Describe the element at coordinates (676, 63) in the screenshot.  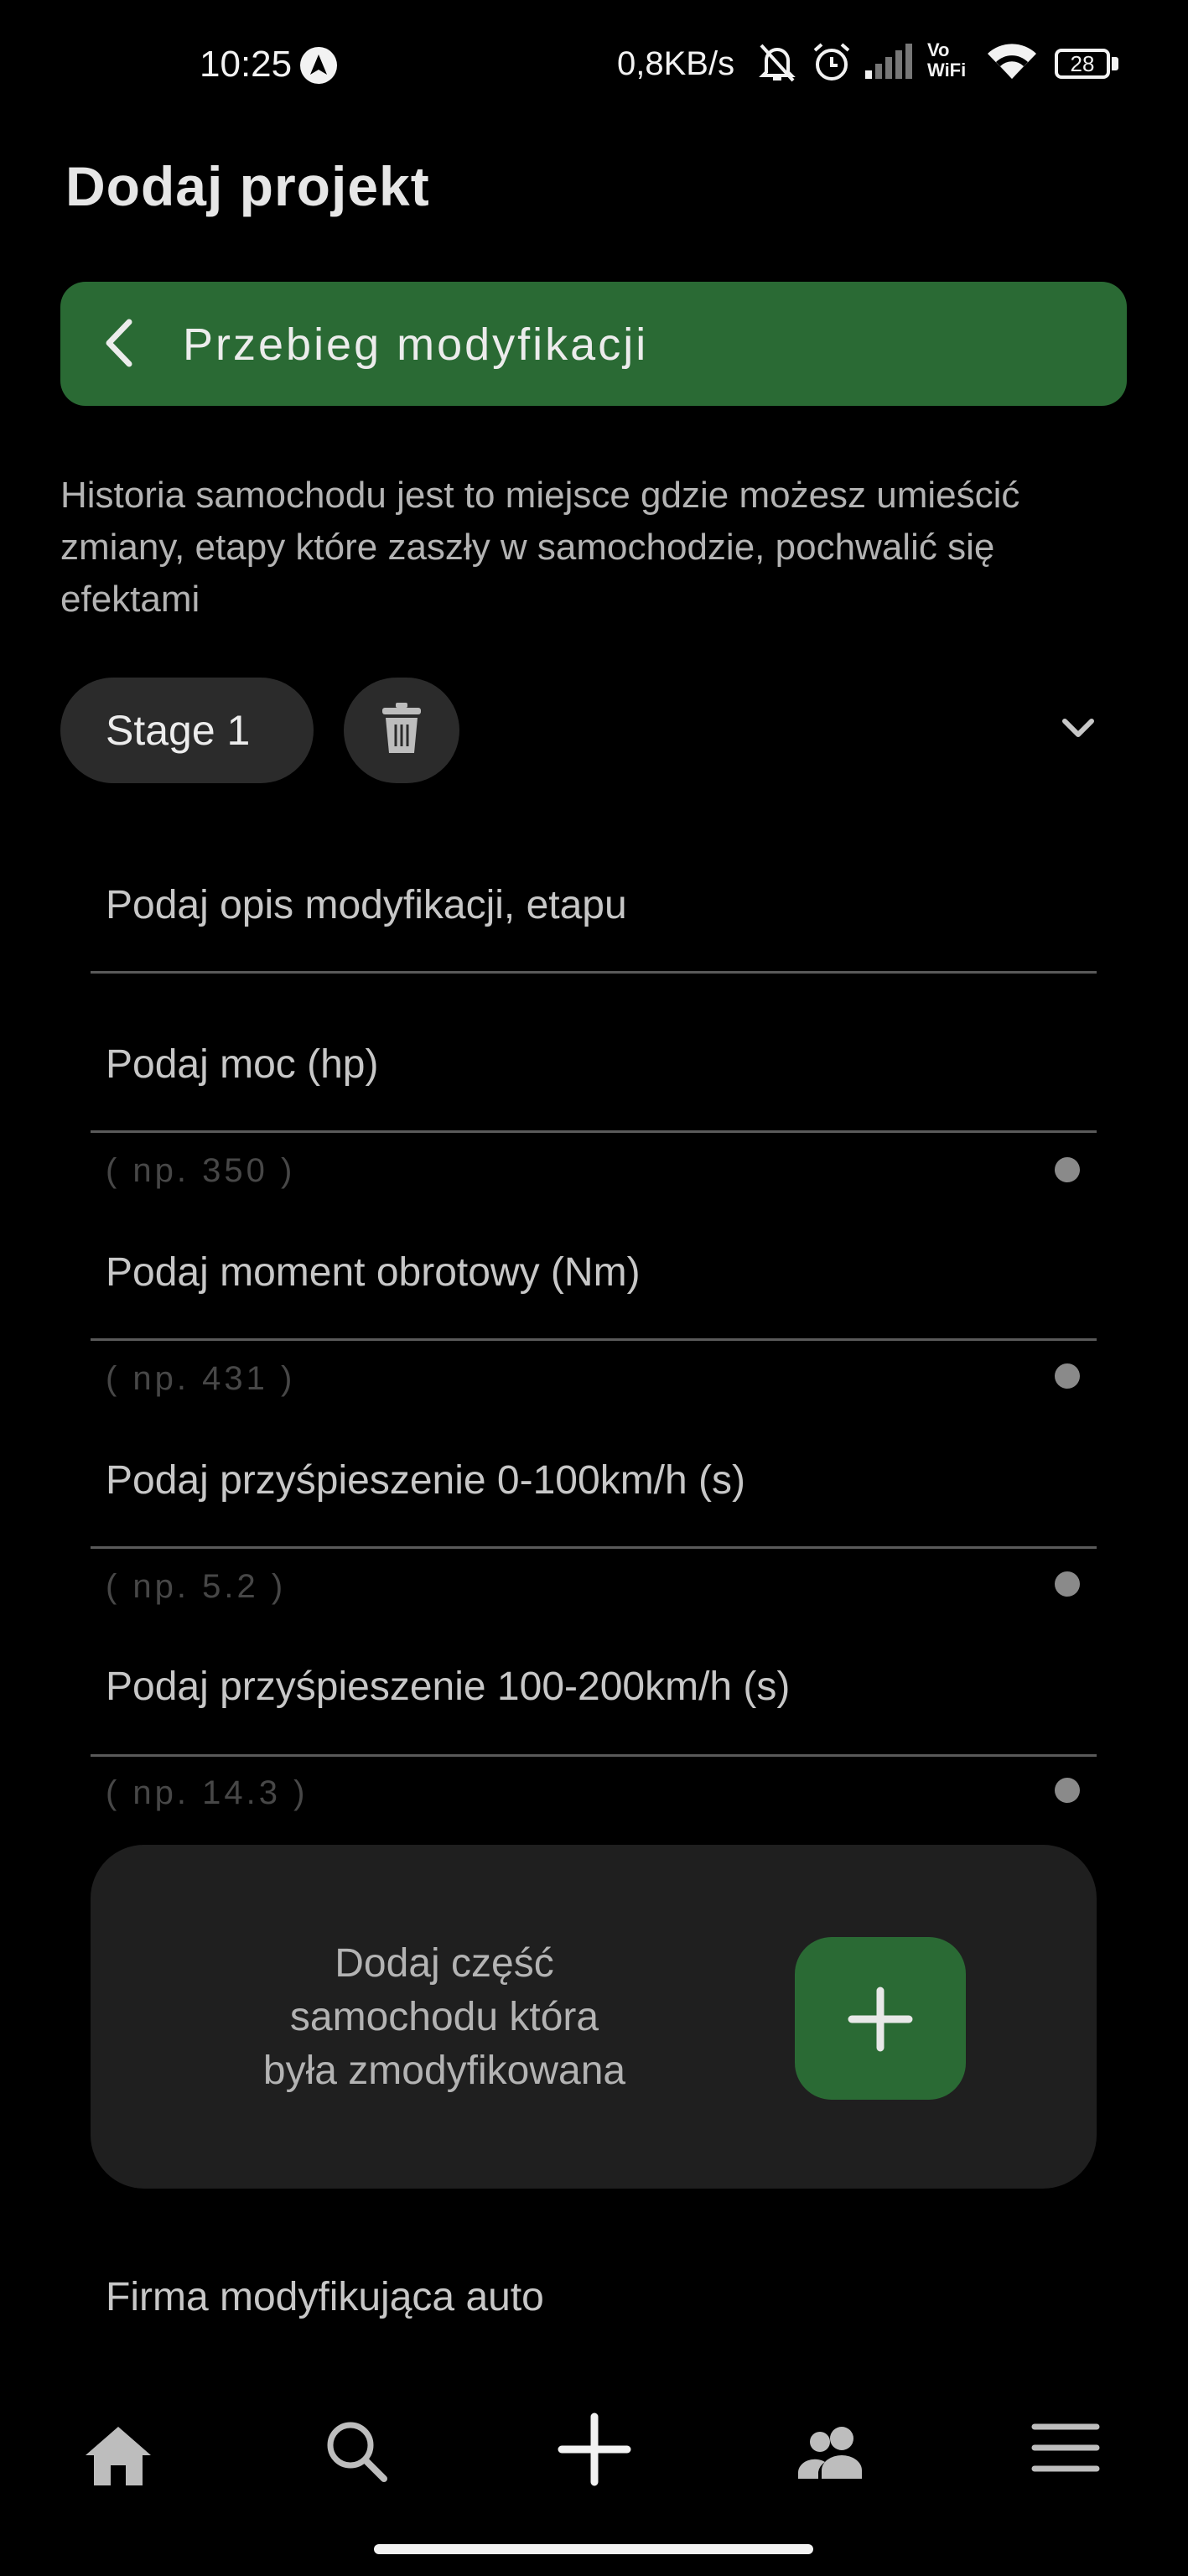
I see `network-speed: 0,8KB/s` at that location.